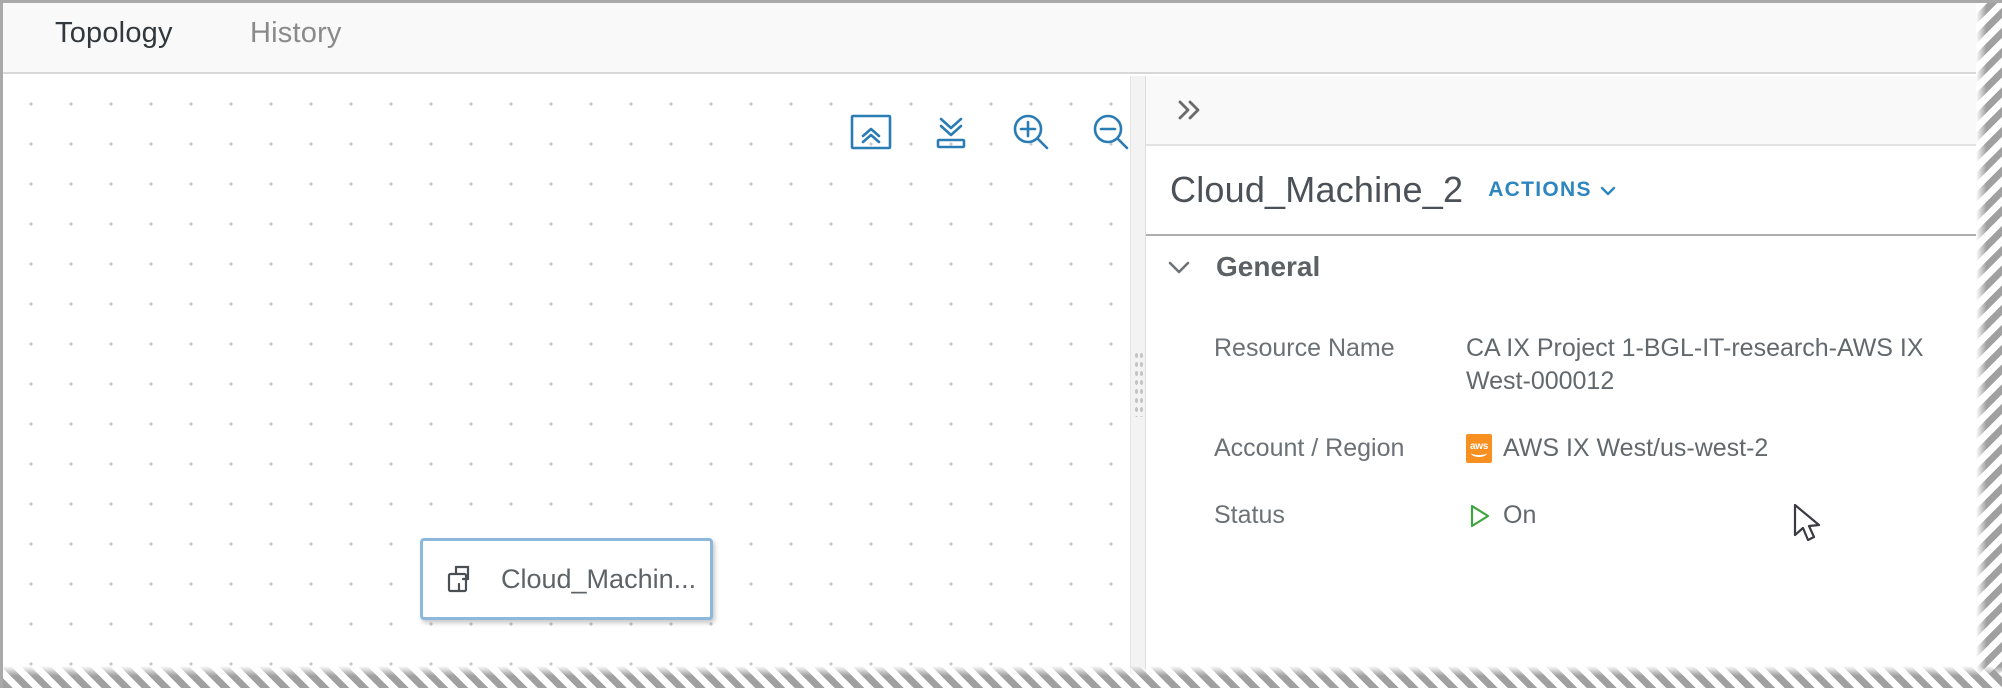 This screenshot has height=688, width=2002. I want to click on double-chevron-right-icon, so click(1188, 110).